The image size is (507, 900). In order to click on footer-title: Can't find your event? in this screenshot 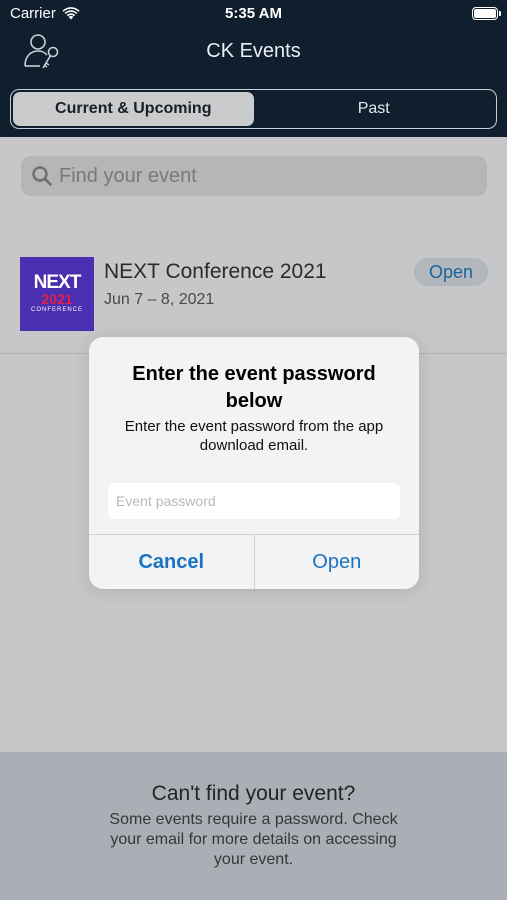, I will do `click(253, 793)`.